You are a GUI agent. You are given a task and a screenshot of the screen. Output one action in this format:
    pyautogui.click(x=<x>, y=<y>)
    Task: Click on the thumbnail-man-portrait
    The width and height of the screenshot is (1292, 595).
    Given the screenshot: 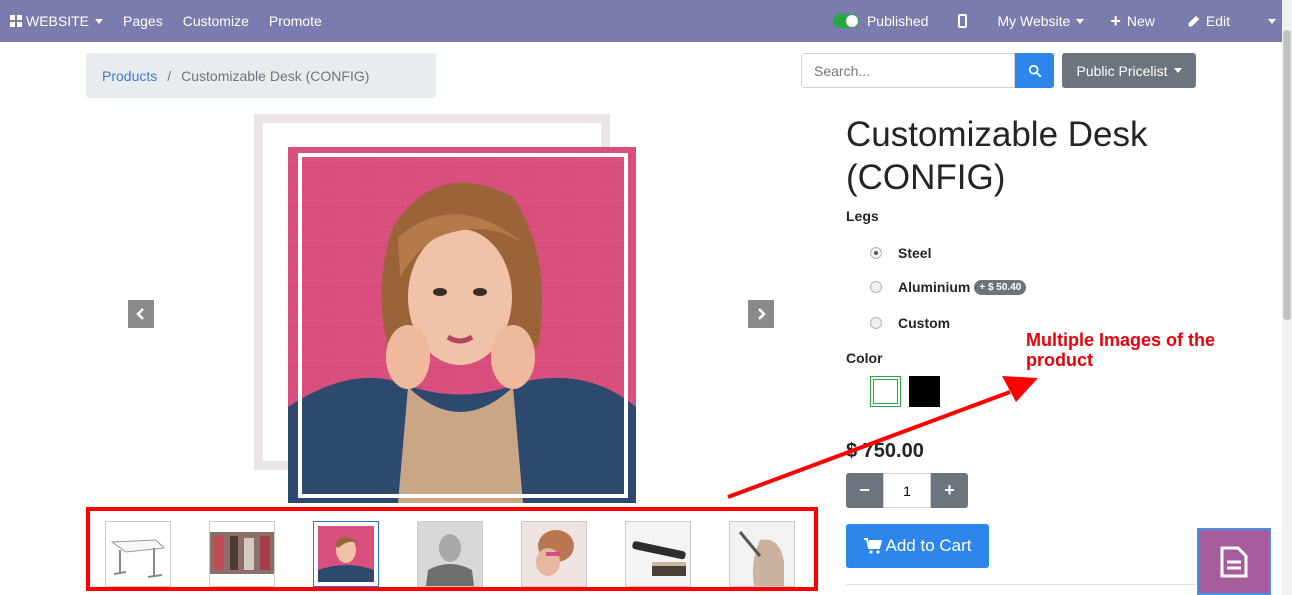 What is the action you would take?
    pyautogui.click(x=450, y=554)
    